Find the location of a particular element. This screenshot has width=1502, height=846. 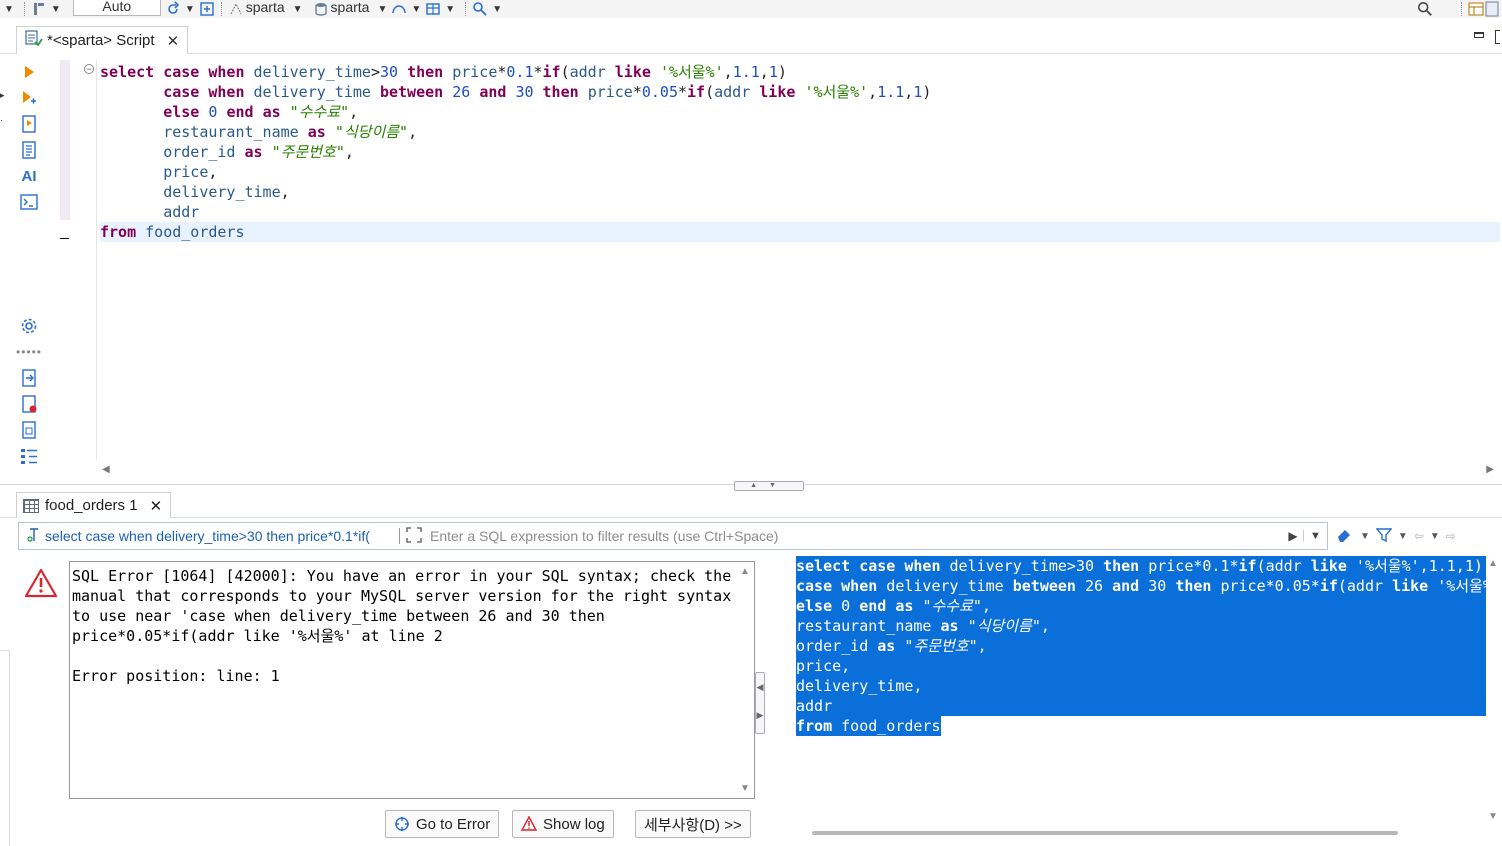

execute-statement-icon is located at coordinates (29, 72).